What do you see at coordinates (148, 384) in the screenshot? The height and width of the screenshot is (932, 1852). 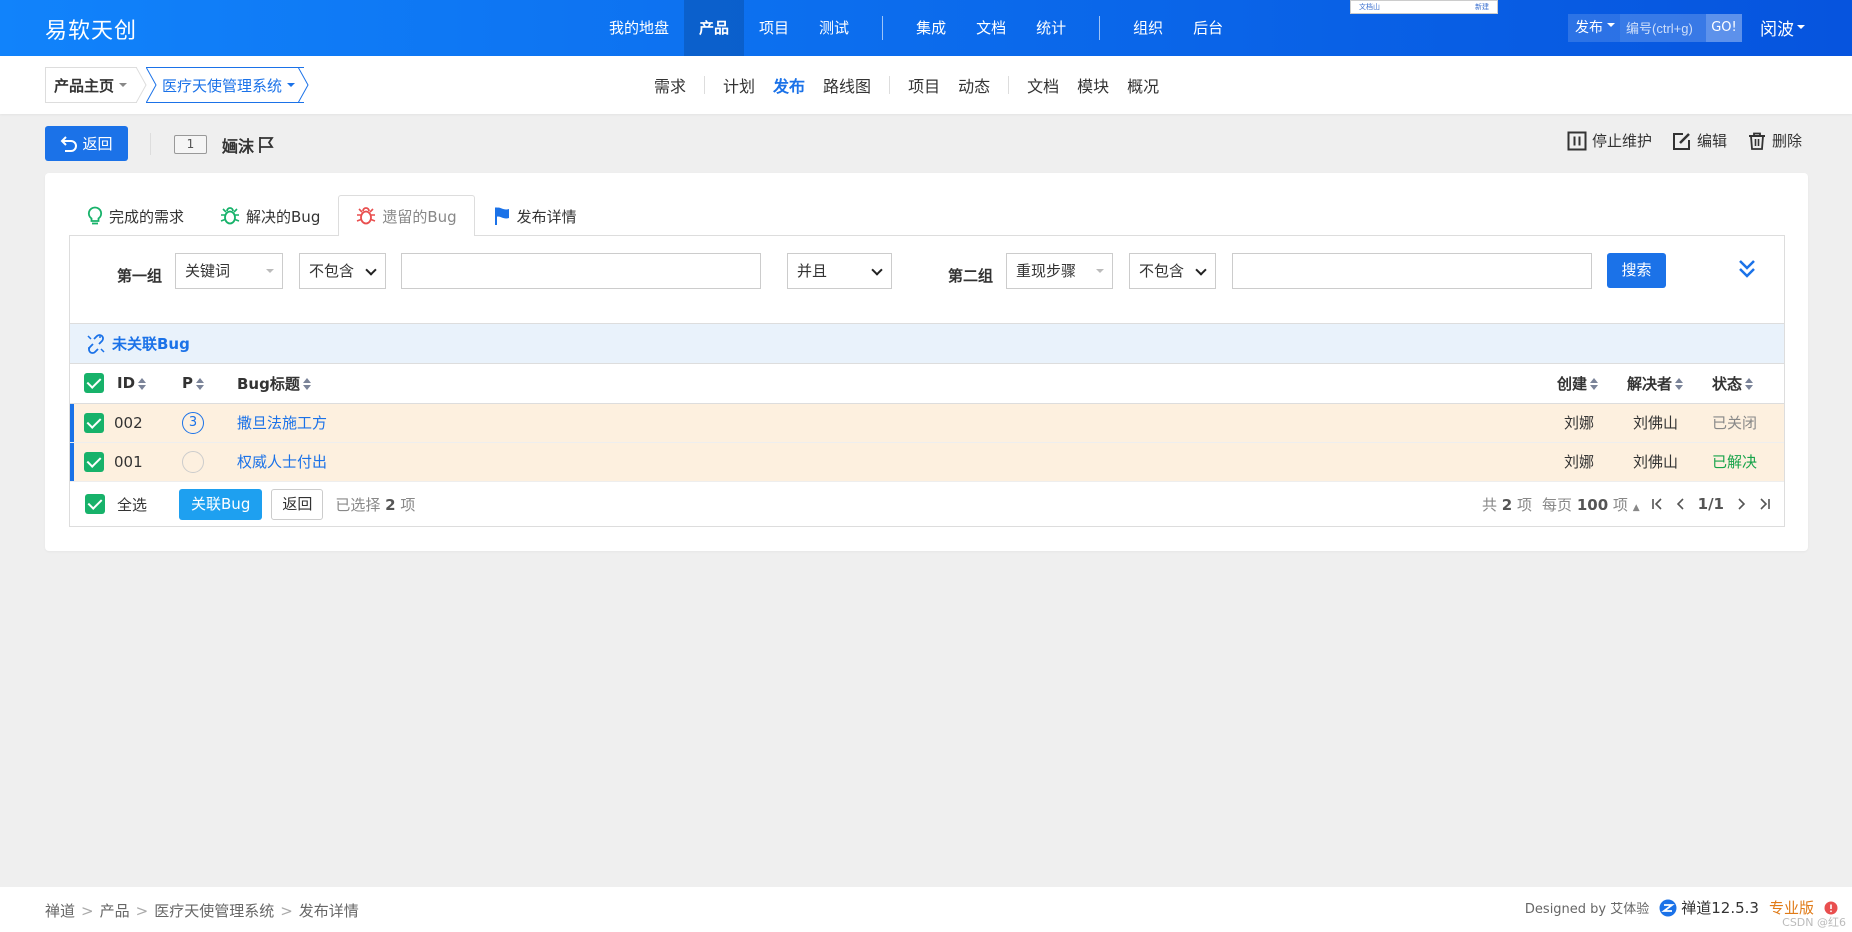 I see `column-id: ID` at bounding box center [148, 384].